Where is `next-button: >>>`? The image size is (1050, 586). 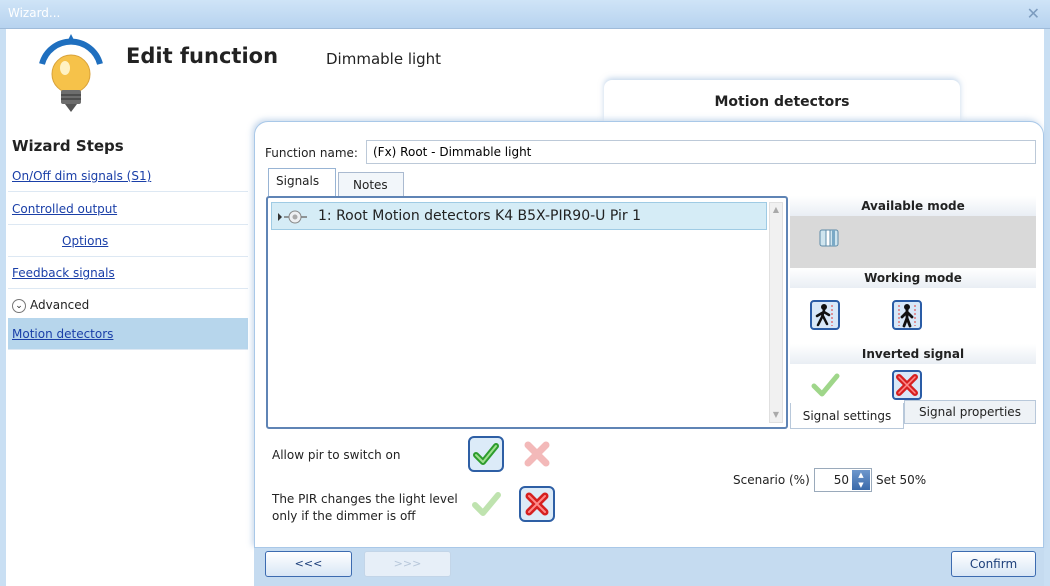
next-button: >>> is located at coordinates (407, 564).